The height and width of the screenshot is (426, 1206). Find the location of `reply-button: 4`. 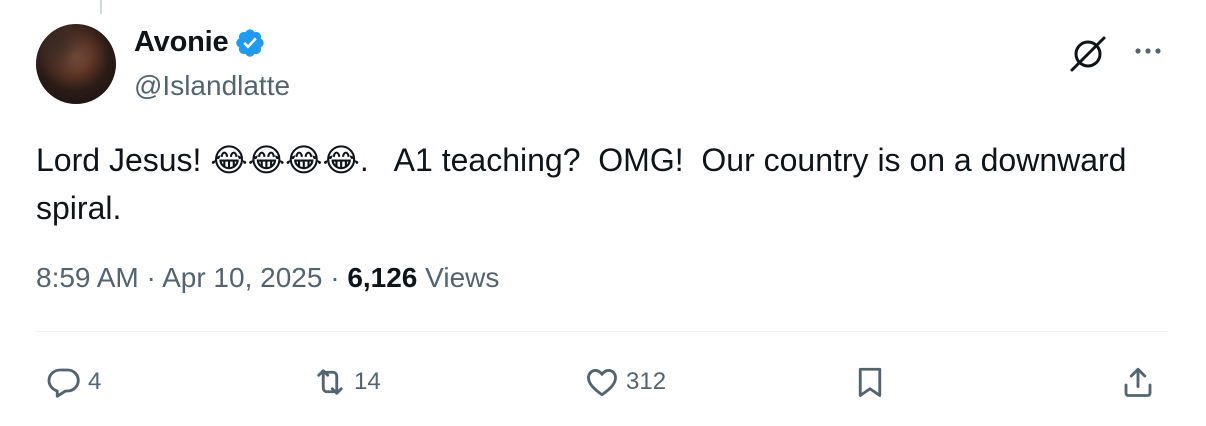

reply-button: 4 is located at coordinates (73, 382).